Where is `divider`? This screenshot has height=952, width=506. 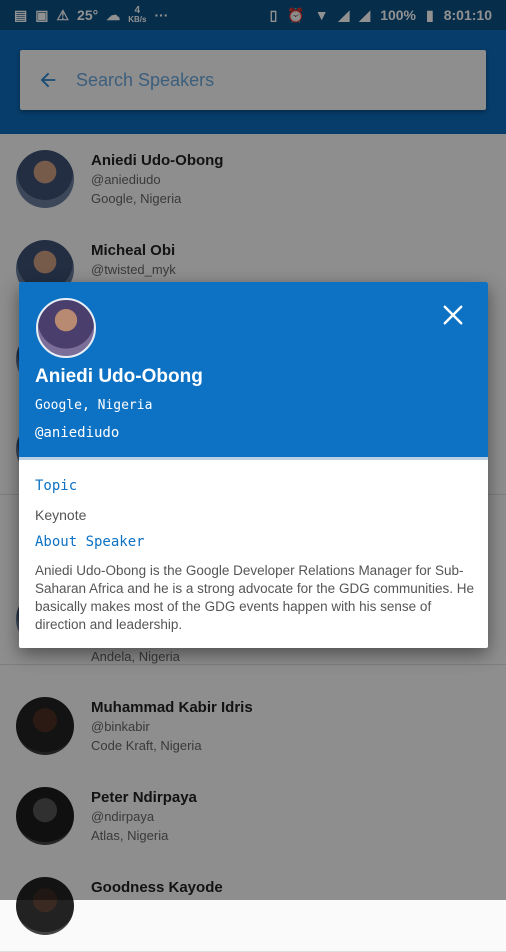 divider is located at coordinates (253, 458).